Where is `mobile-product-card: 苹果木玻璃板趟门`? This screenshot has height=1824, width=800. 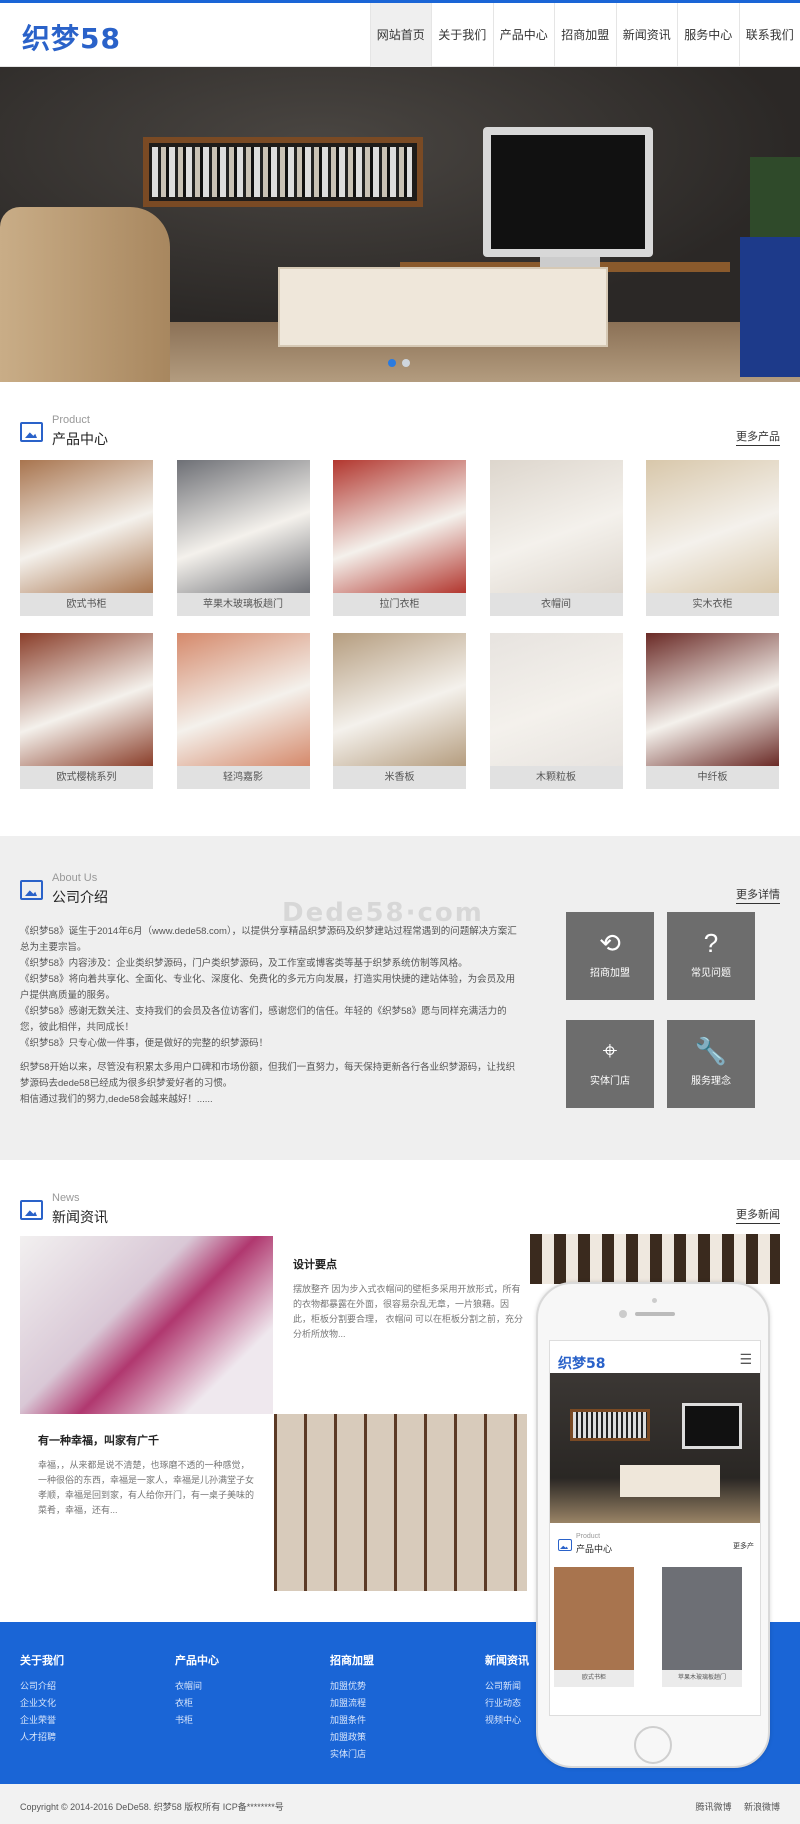
mobile-product-card: 苹果木玻璃板趟门 is located at coordinates (702, 1627).